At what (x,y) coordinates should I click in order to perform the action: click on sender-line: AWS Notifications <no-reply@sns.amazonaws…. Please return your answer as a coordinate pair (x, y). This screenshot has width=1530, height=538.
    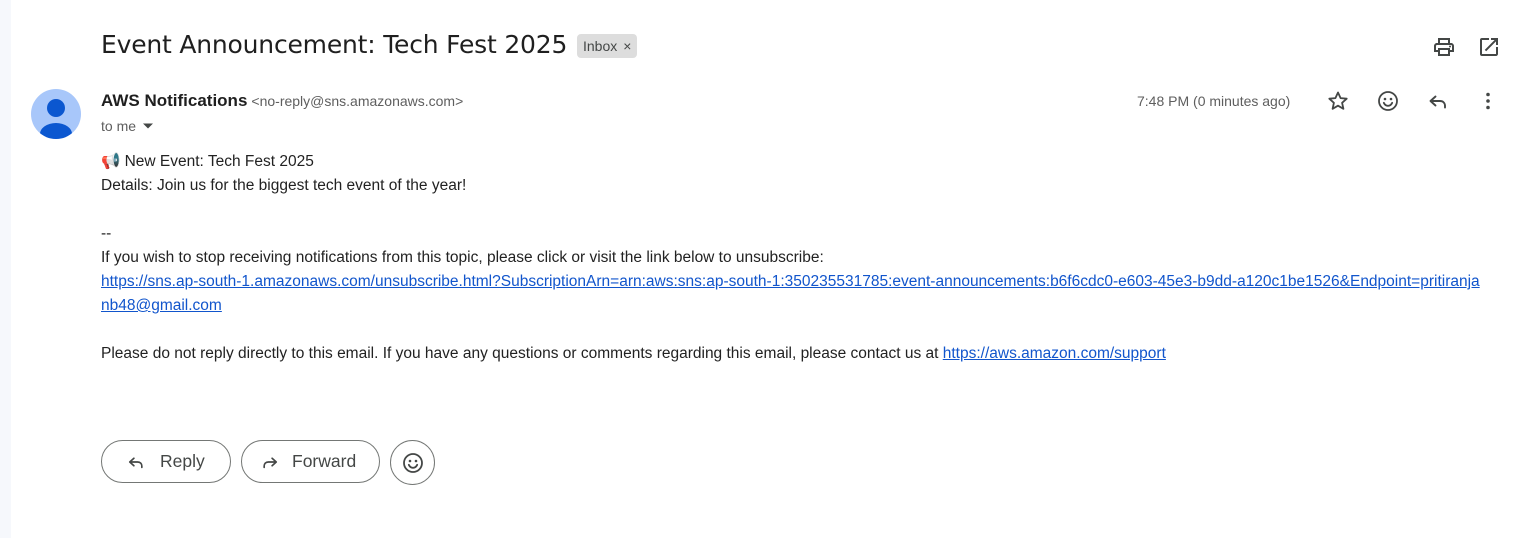
    Looking at the image, I should click on (282, 101).